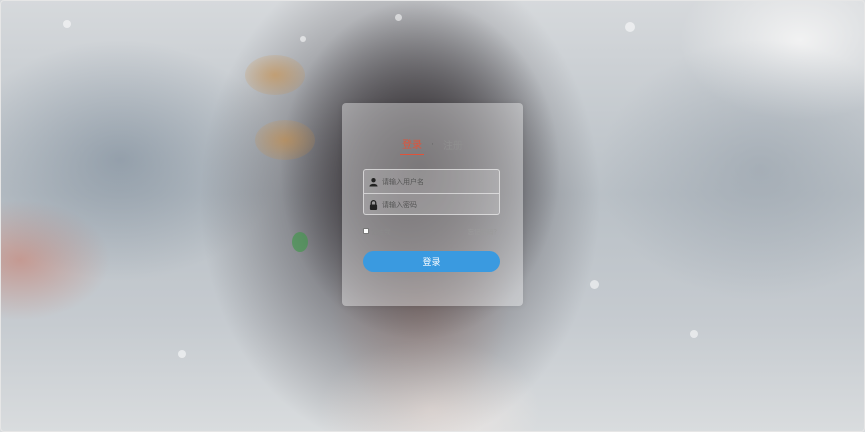  Describe the element at coordinates (412, 145) in the screenshot. I see `tab-login: 登录` at that location.